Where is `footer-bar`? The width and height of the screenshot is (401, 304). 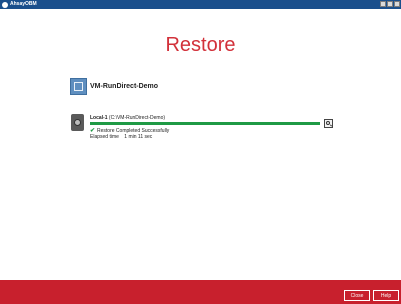 footer-bar is located at coordinates (200, 292).